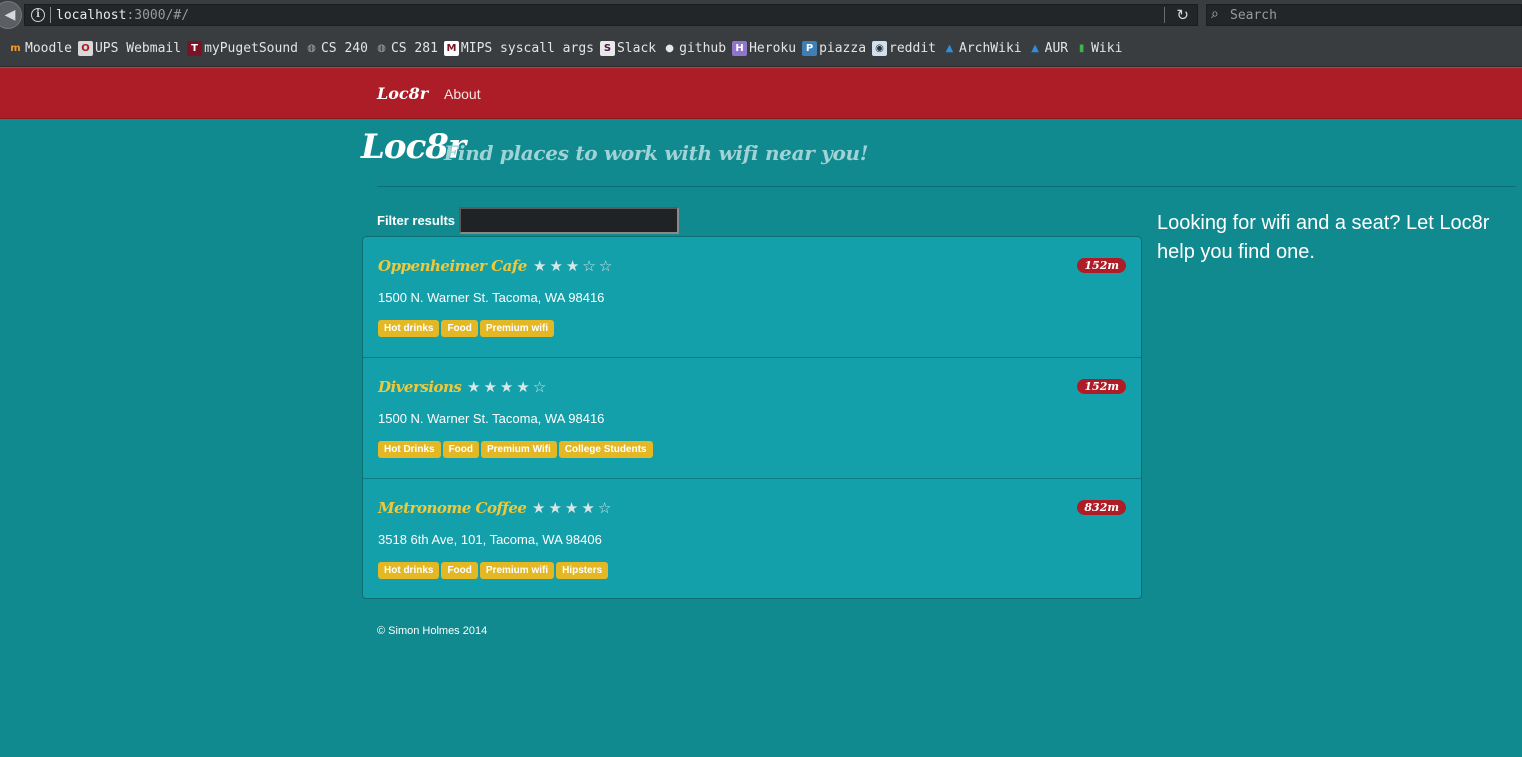 Image resolution: width=1522 pixels, height=757 pixels. What do you see at coordinates (38, 15) in the screenshot?
I see `info-icon: i` at bounding box center [38, 15].